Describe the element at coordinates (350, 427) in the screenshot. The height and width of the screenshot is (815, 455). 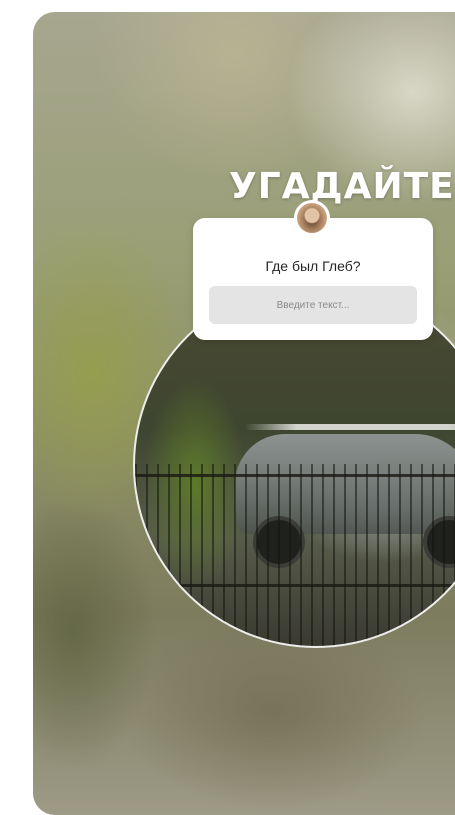
I see `photo-rail-highlight` at that location.